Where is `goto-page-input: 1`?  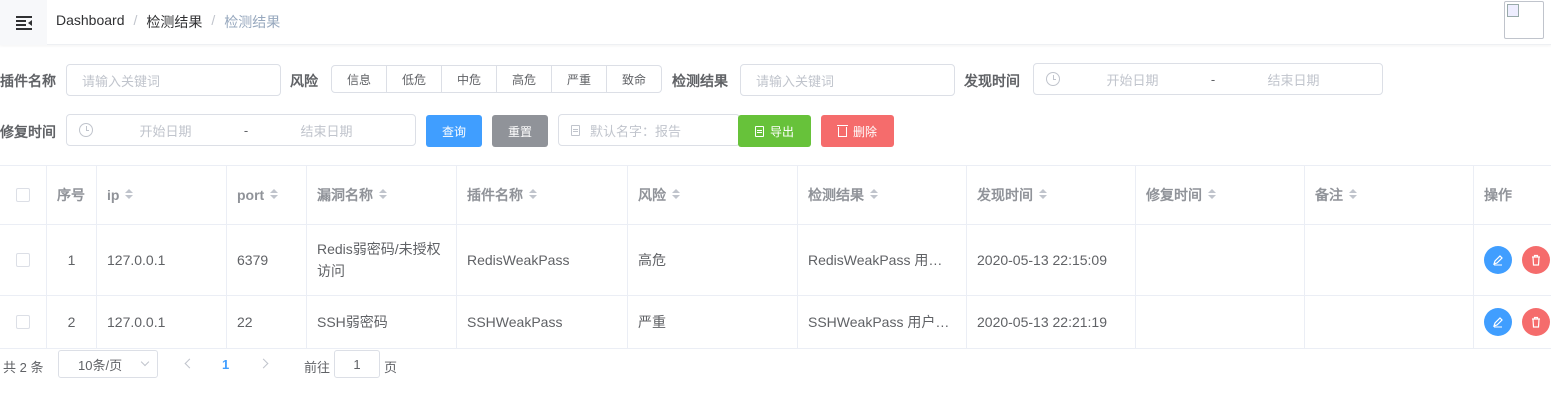
goto-page-input: 1 is located at coordinates (357, 364).